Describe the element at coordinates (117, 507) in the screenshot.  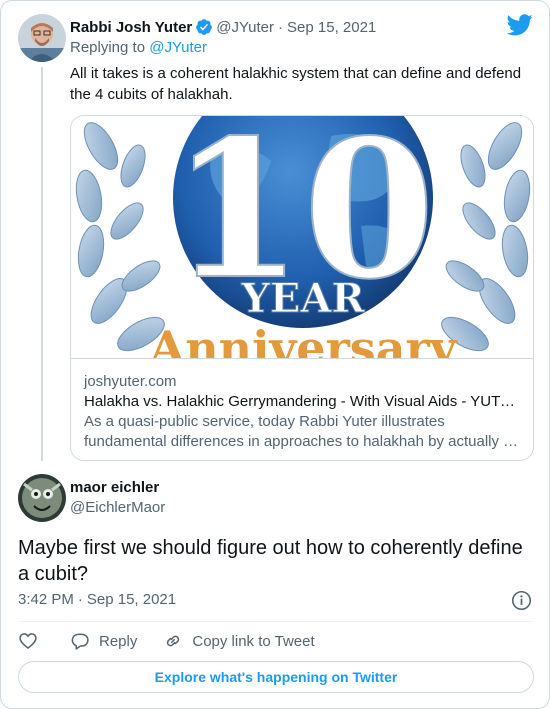
I see `reply-author-handle: @EichlerMaor` at that location.